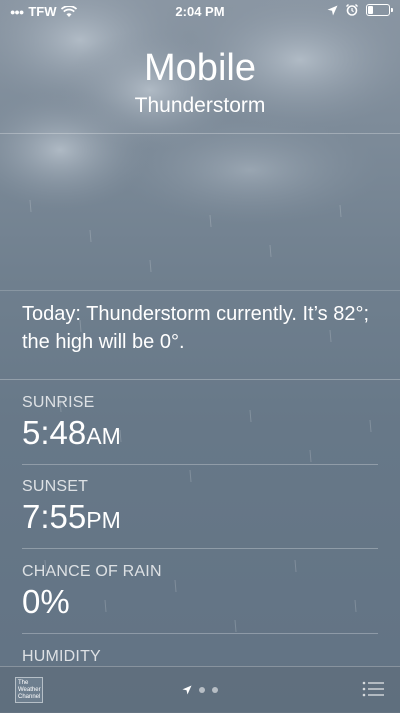 This screenshot has width=400, height=713. I want to click on detail-label: CHANCE OF RAIN, so click(92, 571).